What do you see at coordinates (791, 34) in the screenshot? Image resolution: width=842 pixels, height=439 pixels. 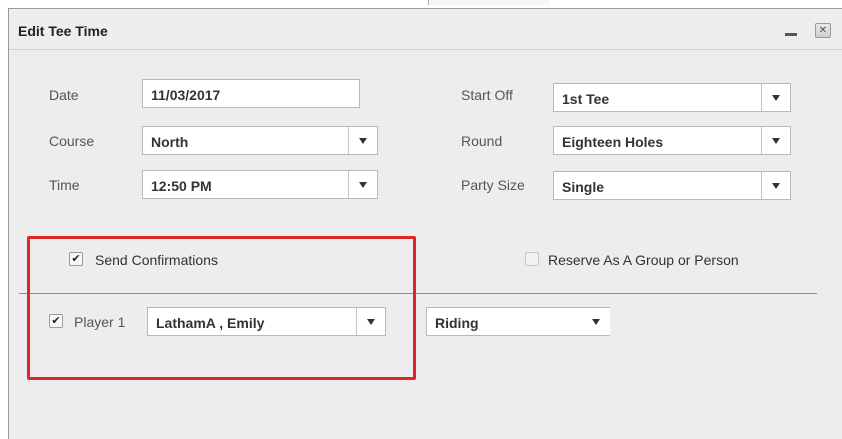 I see `minimize-button` at bounding box center [791, 34].